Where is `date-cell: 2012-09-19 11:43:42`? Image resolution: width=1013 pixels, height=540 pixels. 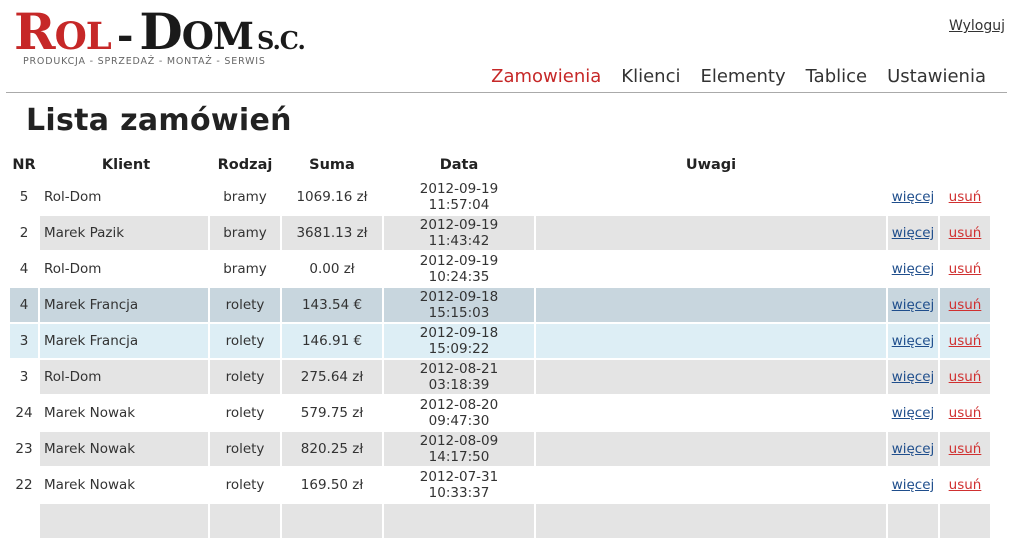 date-cell: 2012-09-19 11:43:42 is located at coordinates (459, 233).